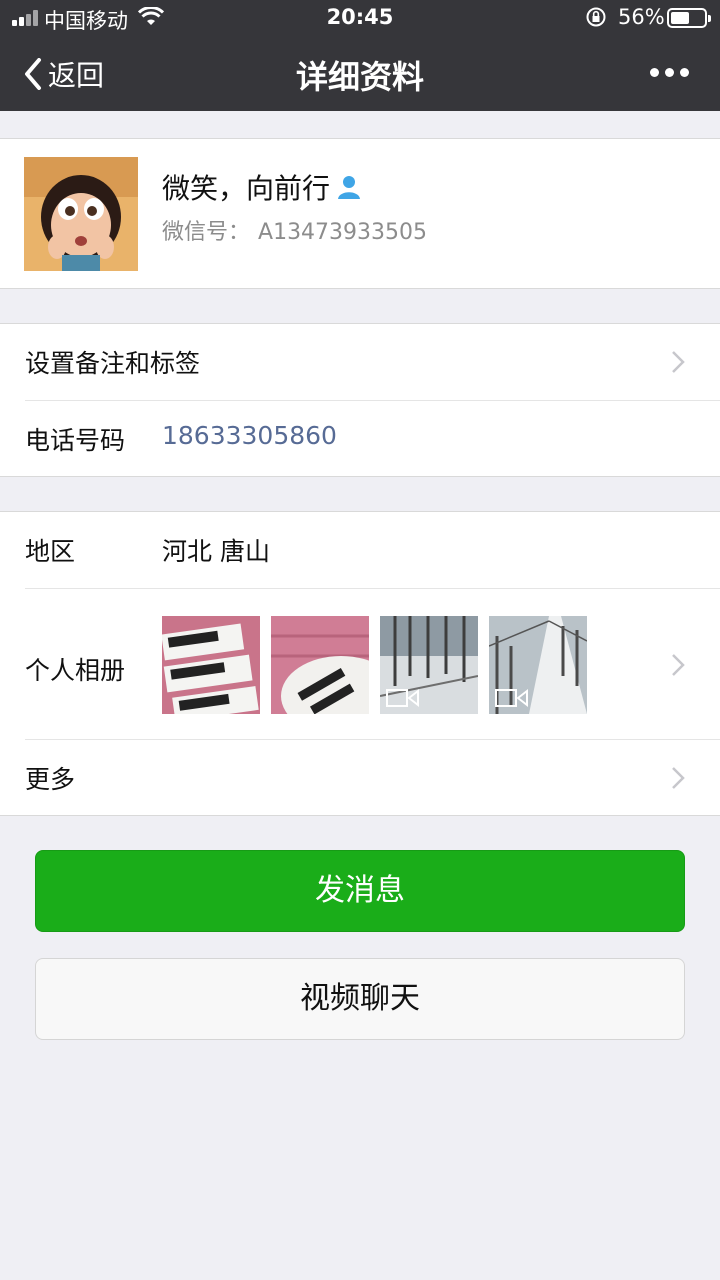 This screenshot has height=1280, width=720. I want to click on personal-album-row: 个人相册, so click(372, 663).